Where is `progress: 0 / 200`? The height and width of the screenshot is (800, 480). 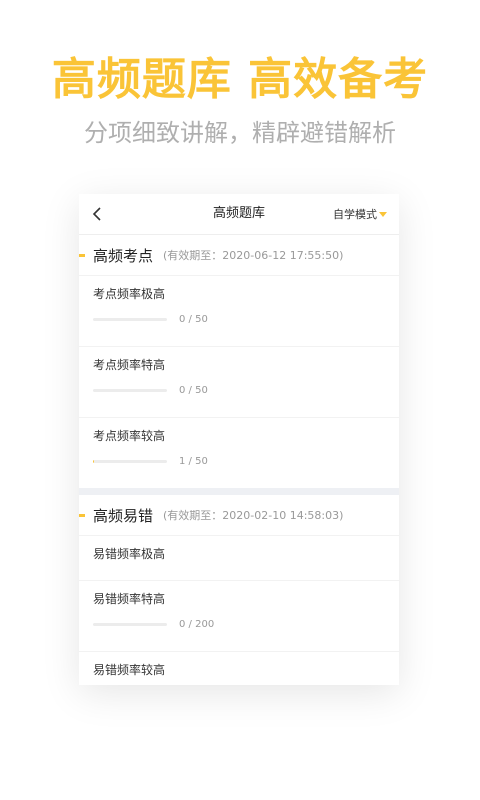 progress: 0 / 200 is located at coordinates (246, 624).